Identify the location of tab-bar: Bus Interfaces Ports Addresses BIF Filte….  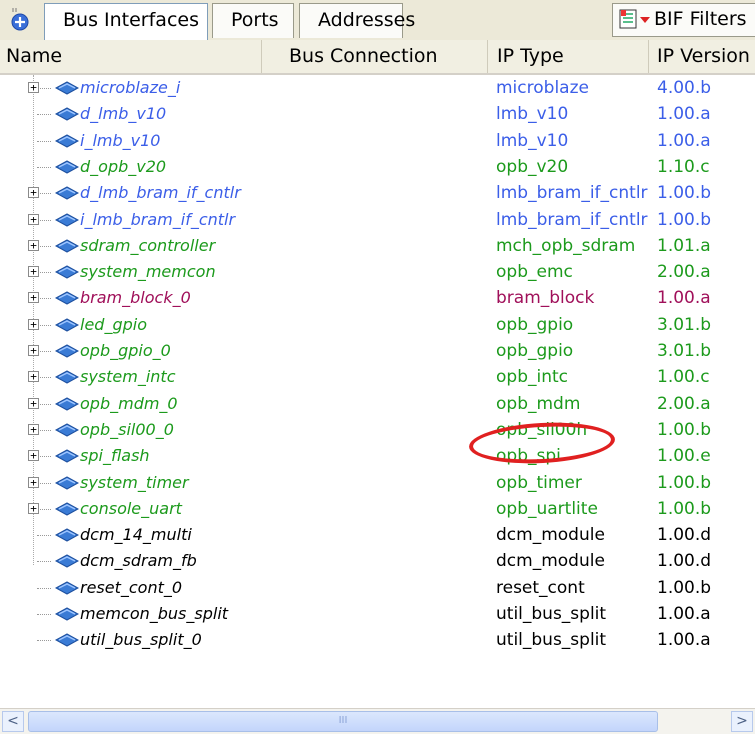
(377, 20).